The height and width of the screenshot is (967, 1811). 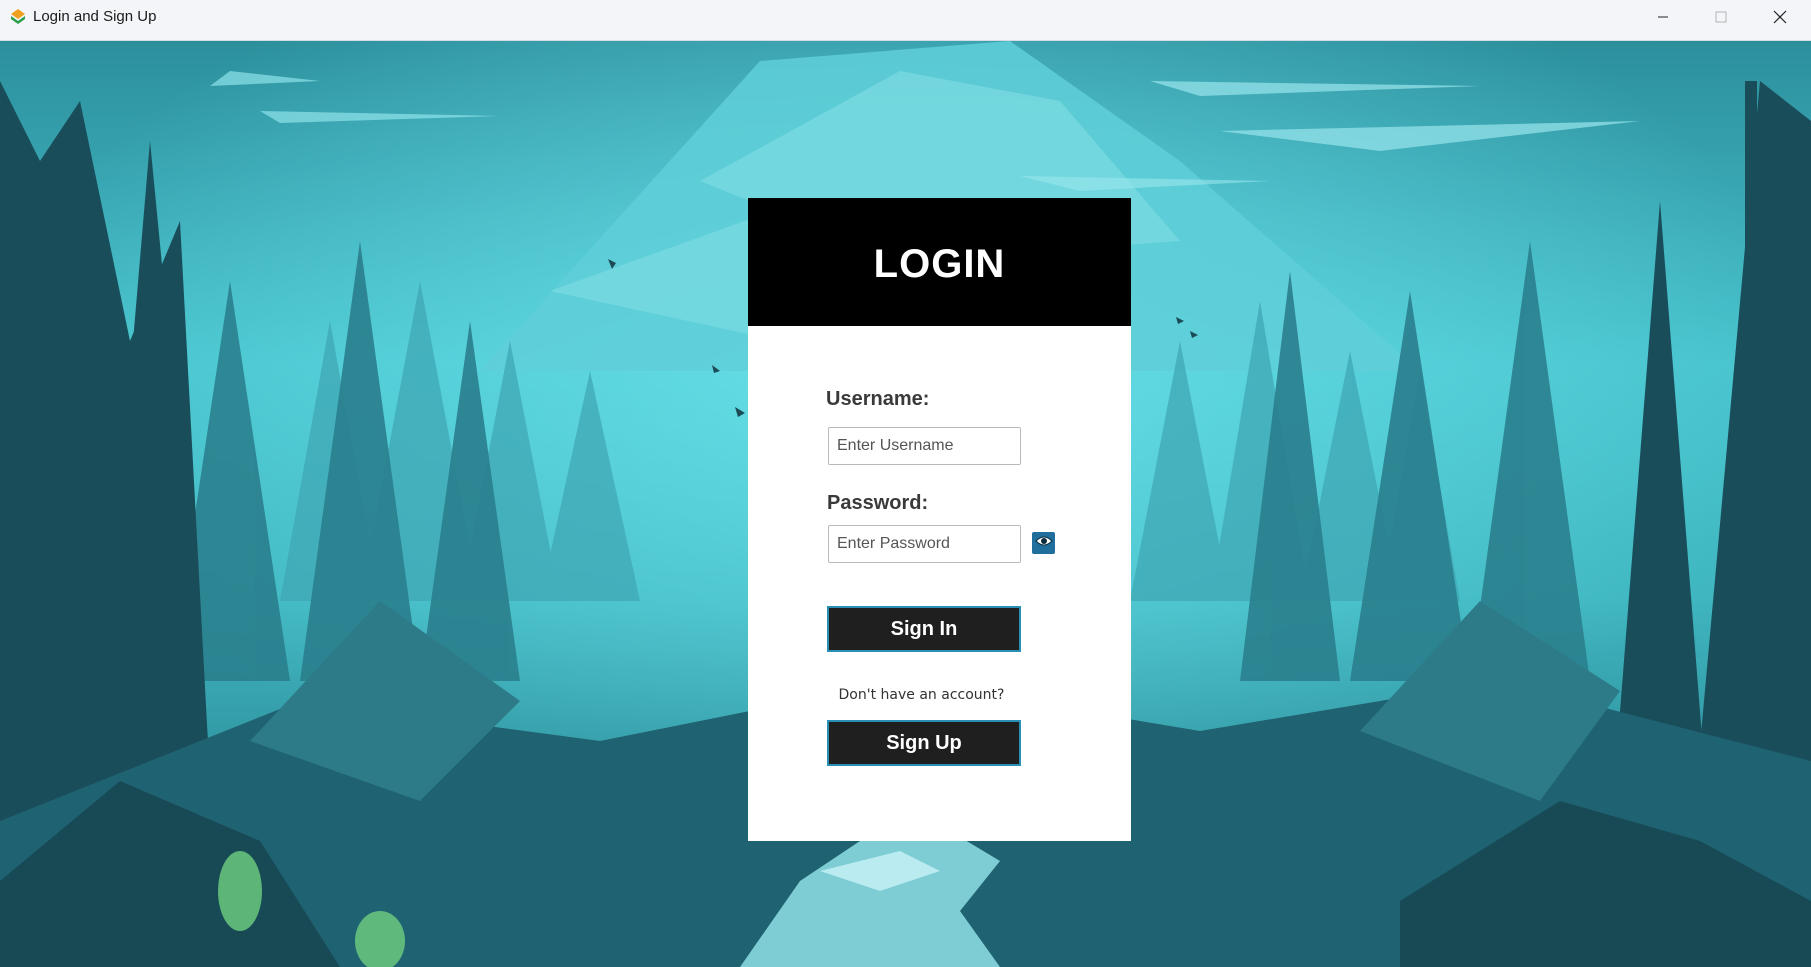 What do you see at coordinates (18, 17) in the screenshot?
I see `app-logo-icon` at bounding box center [18, 17].